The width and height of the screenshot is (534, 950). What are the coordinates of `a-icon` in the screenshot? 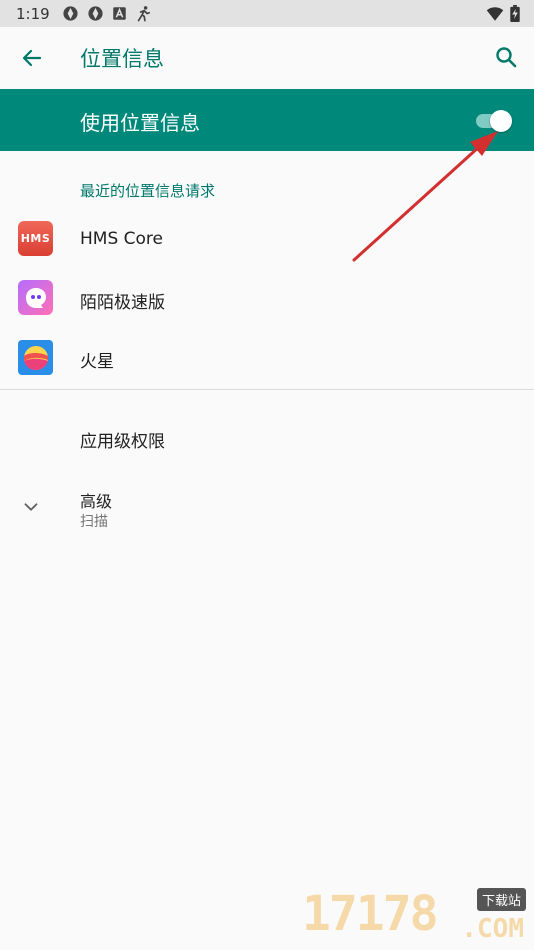 It's located at (119, 13).